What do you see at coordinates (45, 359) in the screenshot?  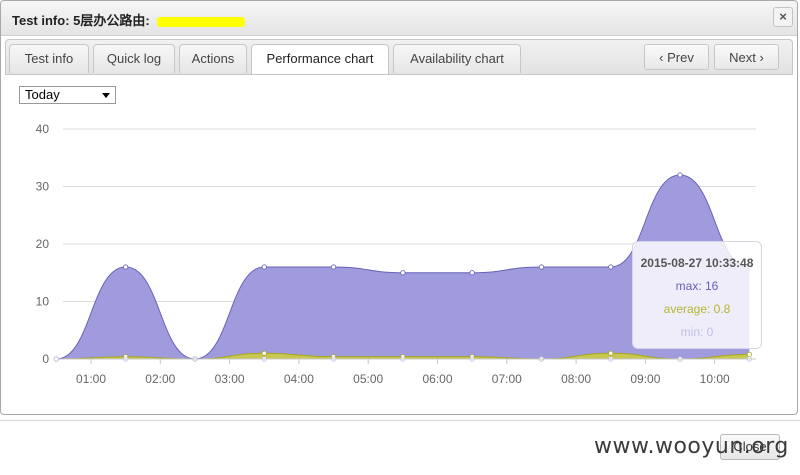 I see `y-tick-label: 0` at bounding box center [45, 359].